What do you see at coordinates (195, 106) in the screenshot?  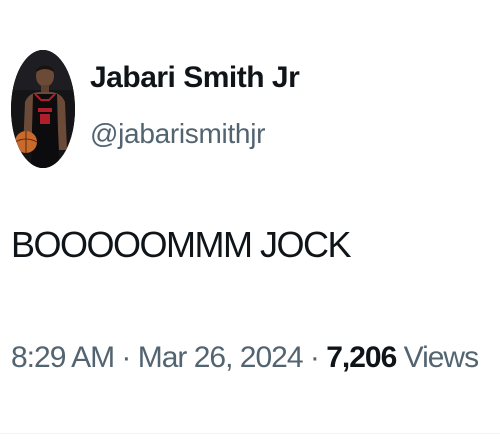 I see `author-names: Jabari Smith Jr @jabarismithjr` at bounding box center [195, 106].